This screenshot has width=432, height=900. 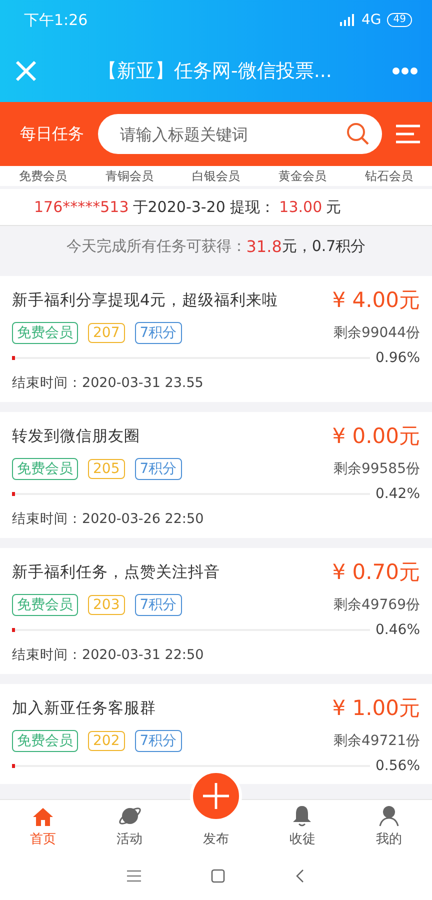 What do you see at coordinates (106, 469) in the screenshot?
I see `task-tag: 205` at bounding box center [106, 469].